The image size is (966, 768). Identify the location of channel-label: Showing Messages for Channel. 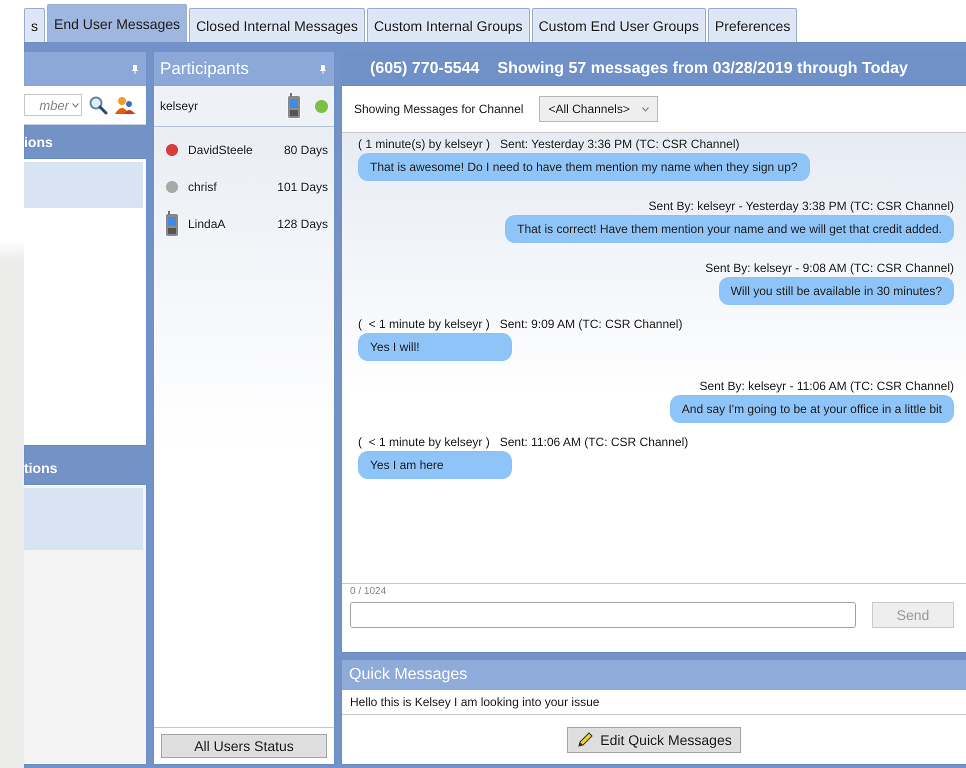
(439, 109).